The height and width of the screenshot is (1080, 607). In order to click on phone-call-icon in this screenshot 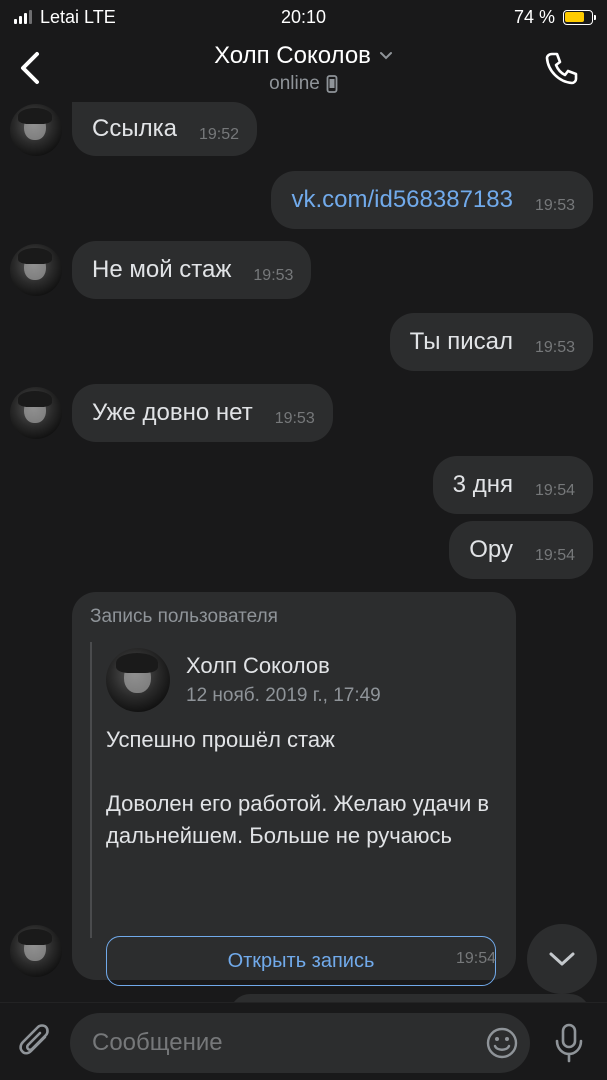, I will do `click(561, 68)`.